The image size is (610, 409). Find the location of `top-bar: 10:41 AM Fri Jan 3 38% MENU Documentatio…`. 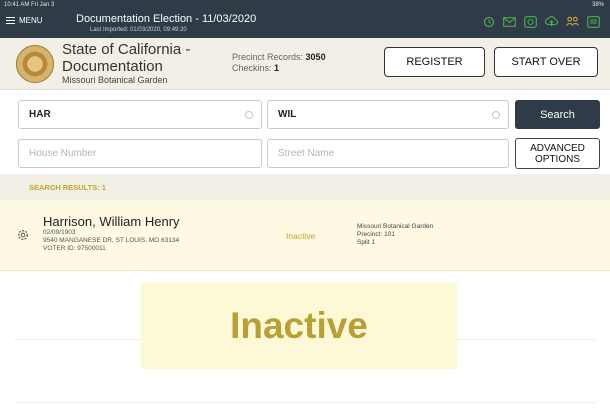

top-bar: 10:41 AM Fri Jan 3 38% MENU Documentatio… is located at coordinates (305, 19).